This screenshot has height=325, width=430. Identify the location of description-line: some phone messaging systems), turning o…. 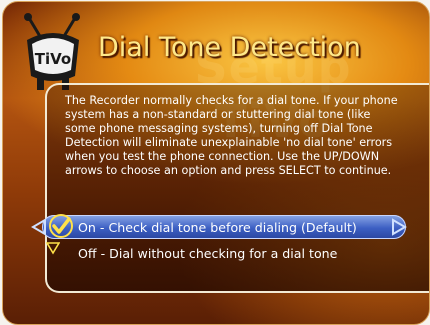
(219, 128).